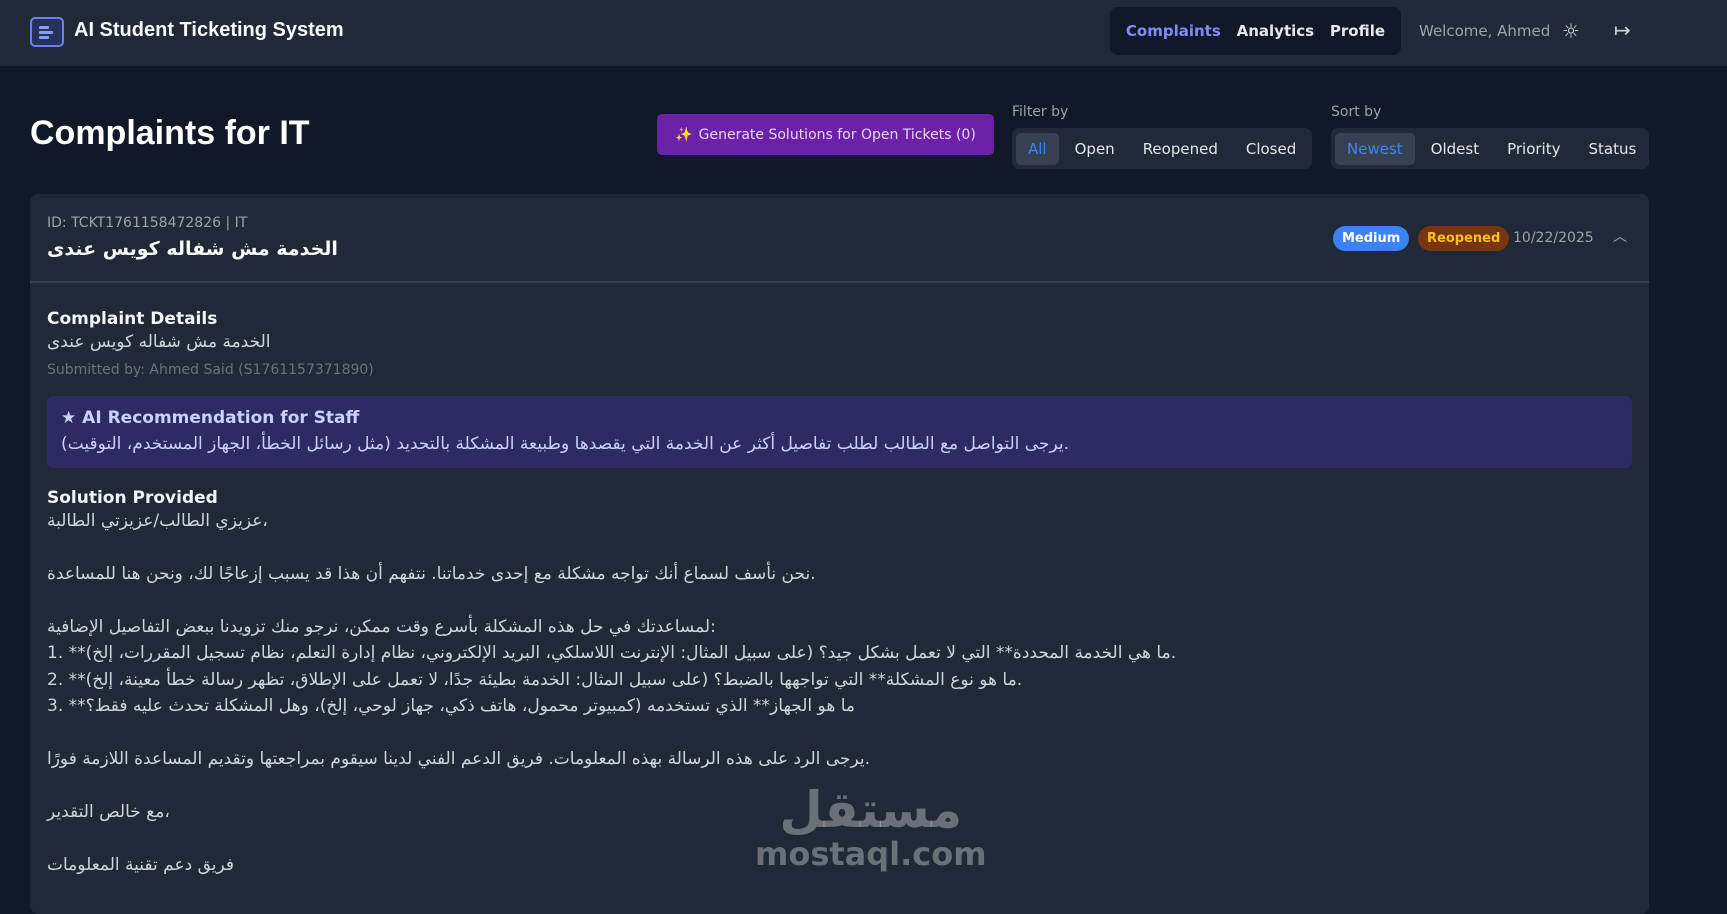 The height and width of the screenshot is (914, 1727). I want to click on filter-open: Open, so click(1095, 149).